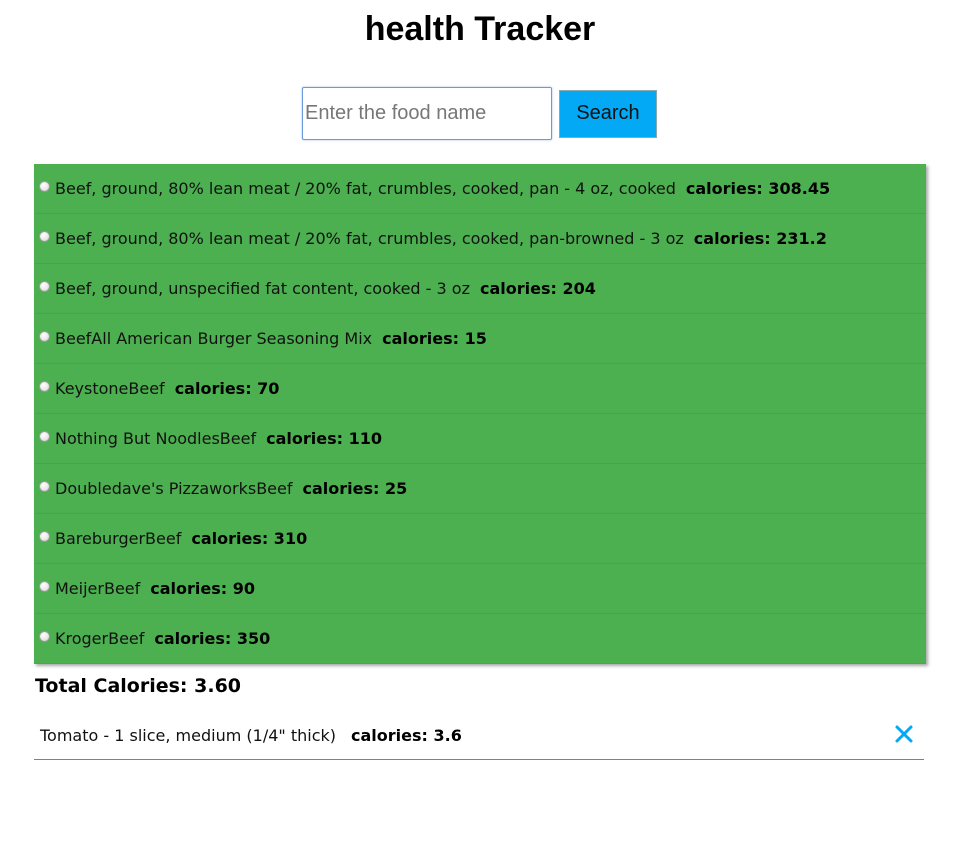 The width and height of the screenshot is (963, 868). Describe the element at coordinates (608, 113) in the screenshot. I see `search-button: Search` at that location.